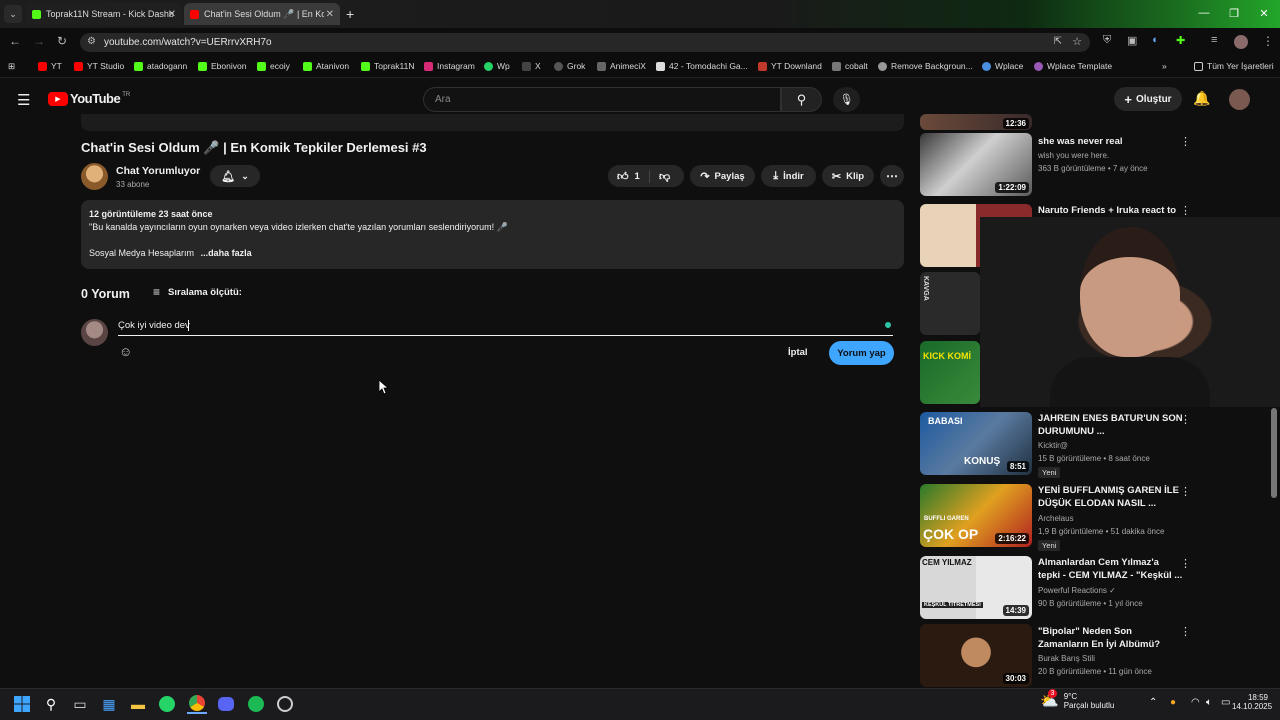 The image size is (1280, 720). I want to click on bookmark-atadogann: atadogann, so click(160, 66).